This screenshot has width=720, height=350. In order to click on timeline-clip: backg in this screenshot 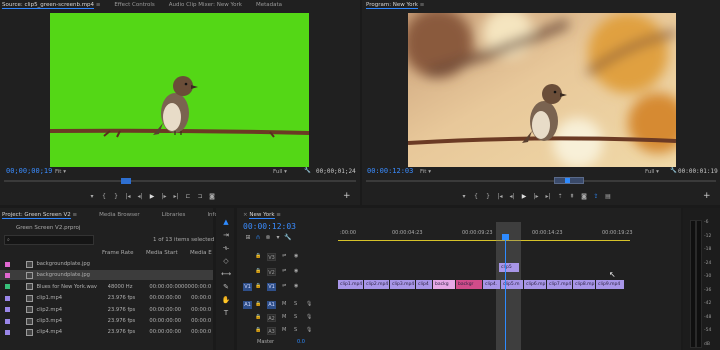, I will do `click(444, 284)`.